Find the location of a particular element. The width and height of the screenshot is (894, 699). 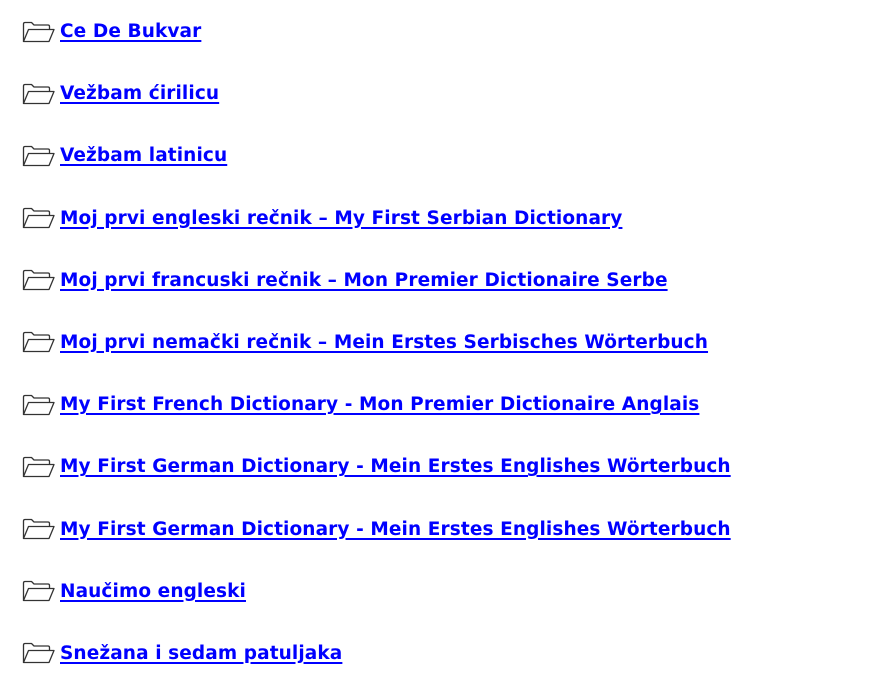

folder-item: Vežbam latinicu is located at coordinates (376, 155).